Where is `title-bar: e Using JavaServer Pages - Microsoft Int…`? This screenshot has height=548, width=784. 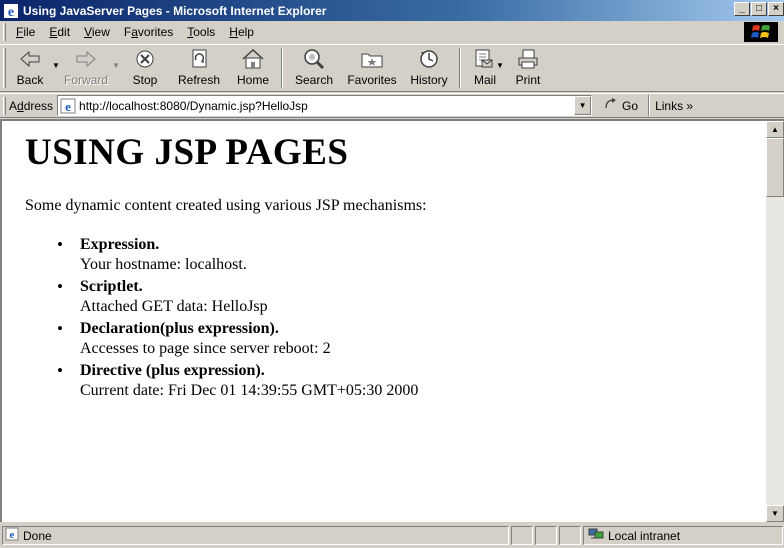
title-bar: e Using JavaServer Pages - Microsoft Int… is located at coordinates (392, 10).